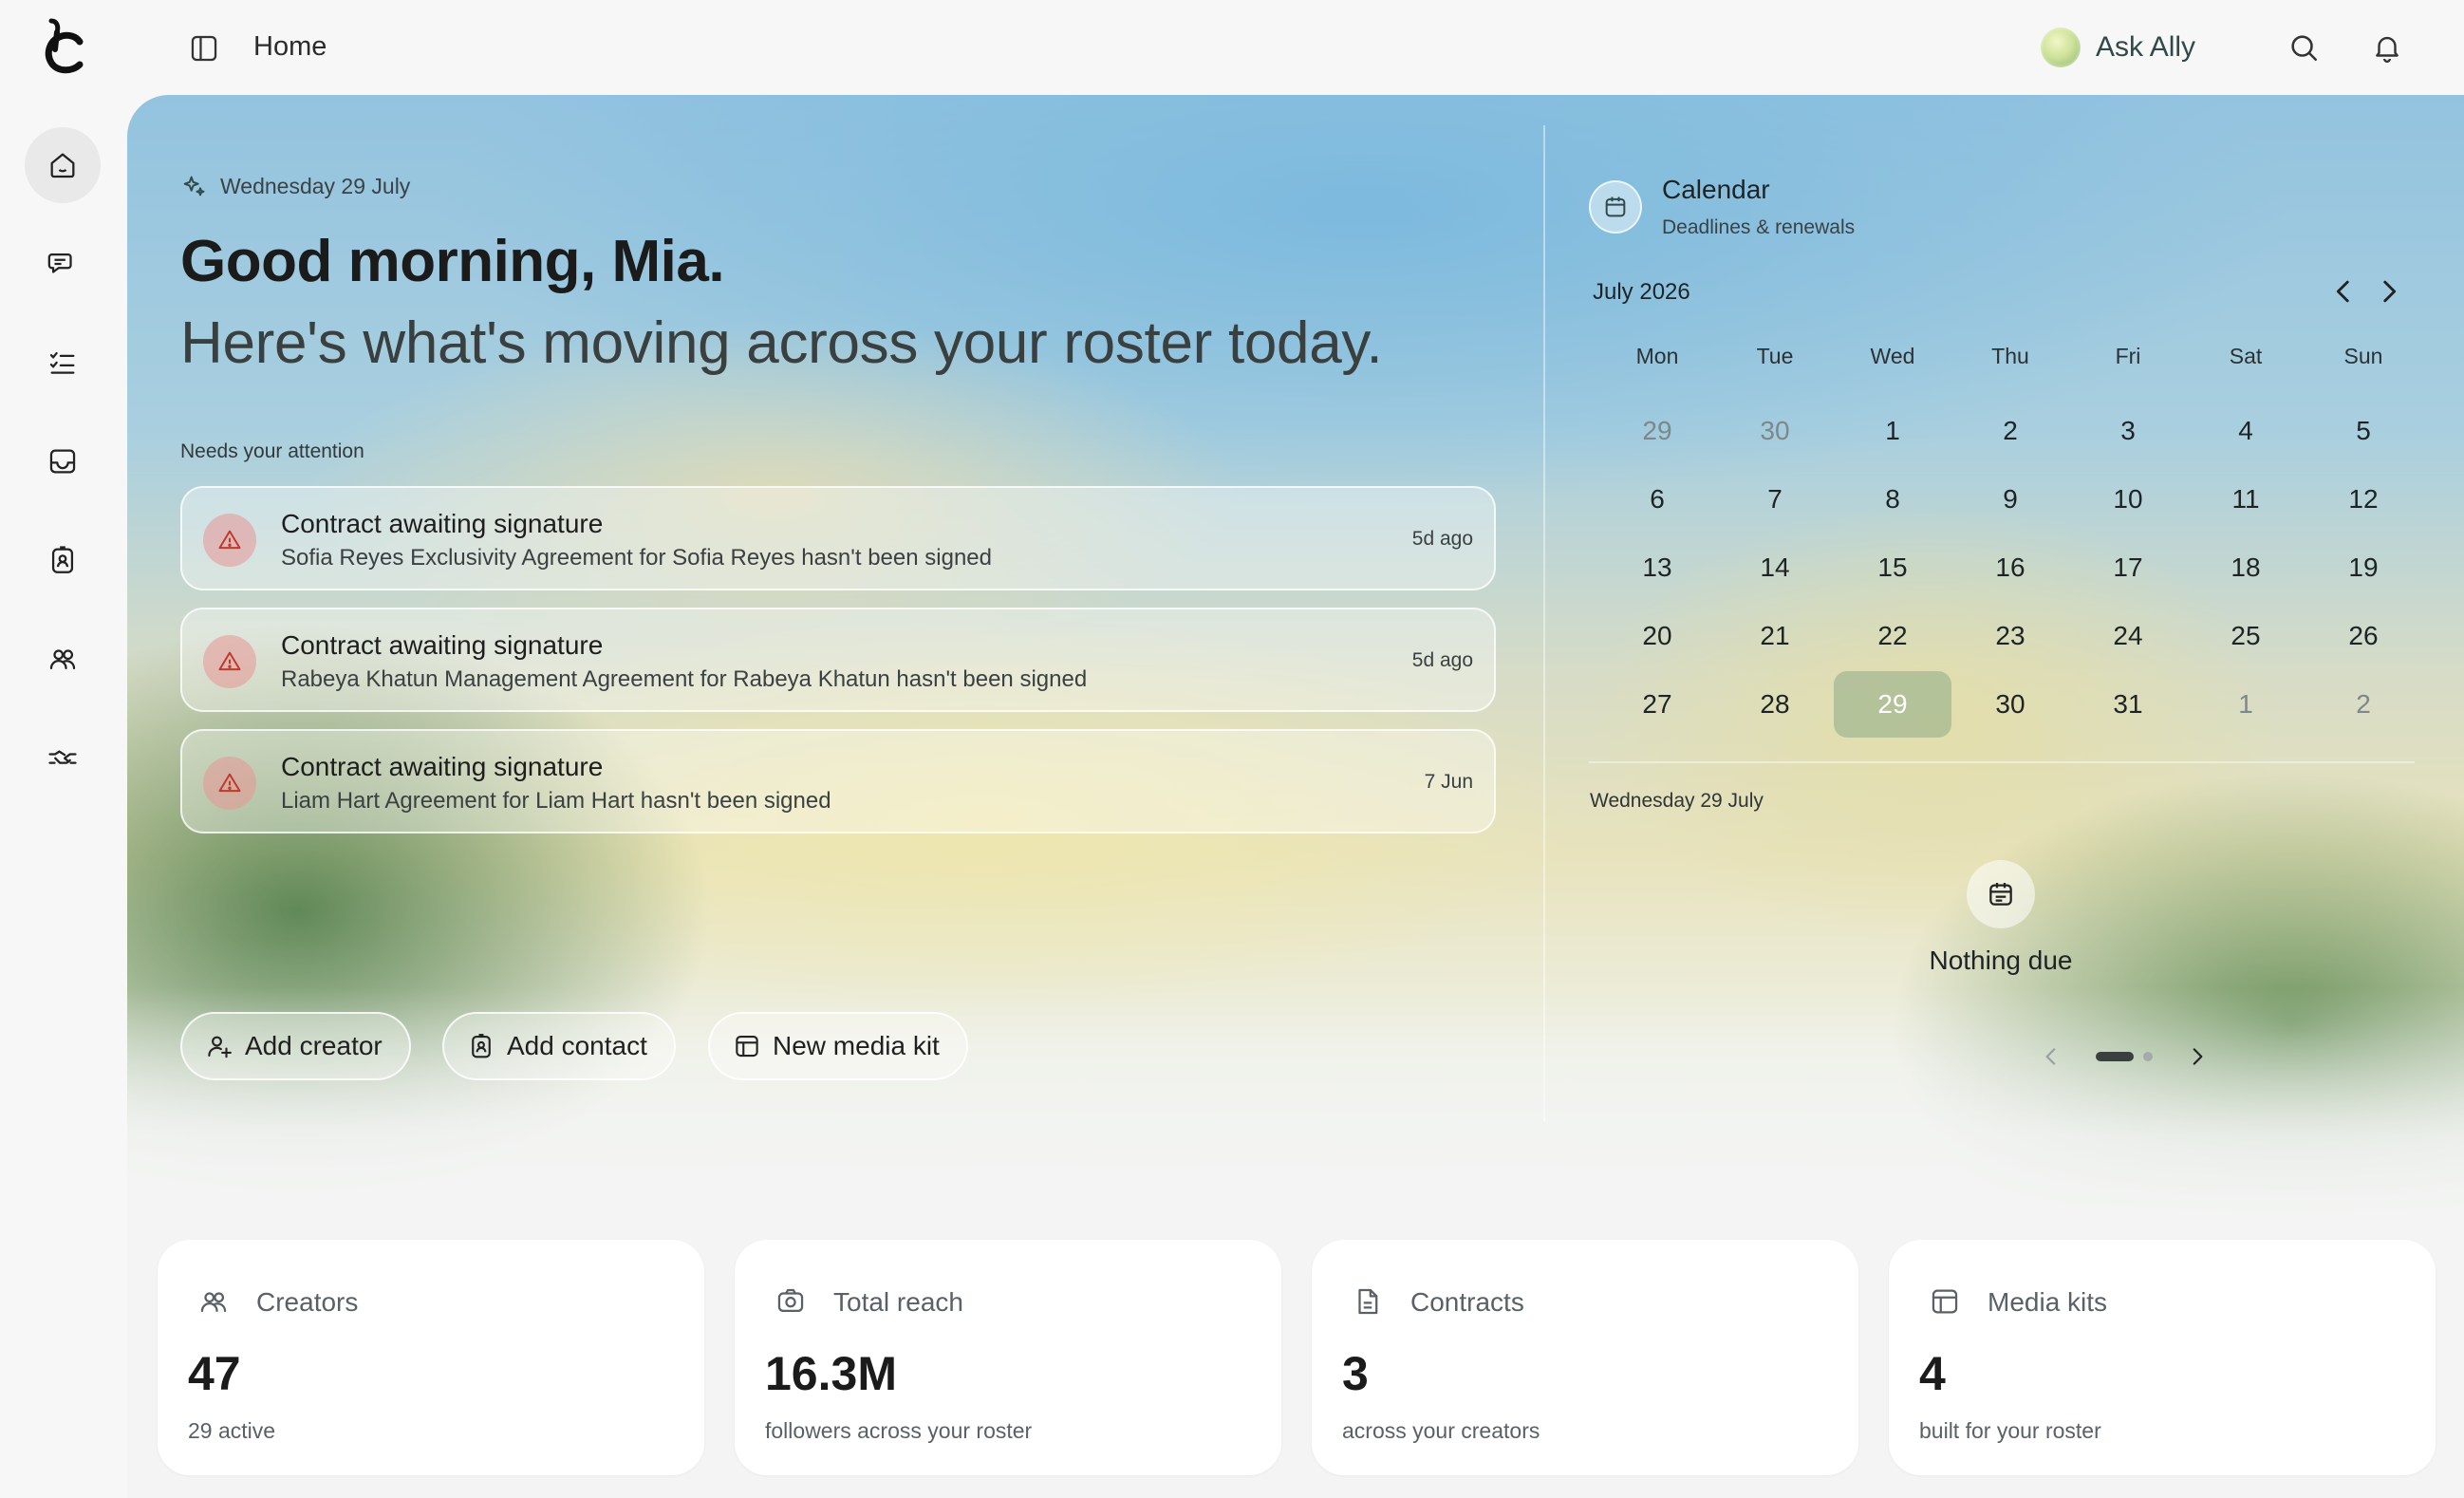  I want to click on calendar-day: 28, so click(1775, 704).